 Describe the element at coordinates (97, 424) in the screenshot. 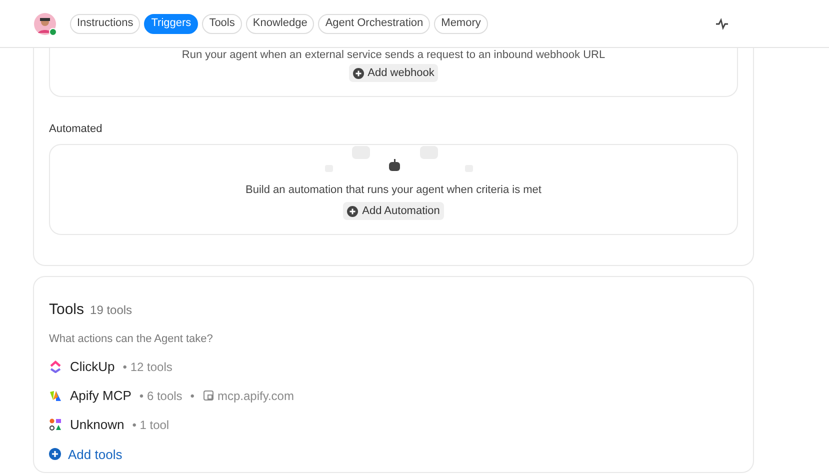

I see `tool-name: Unknown` at that location.